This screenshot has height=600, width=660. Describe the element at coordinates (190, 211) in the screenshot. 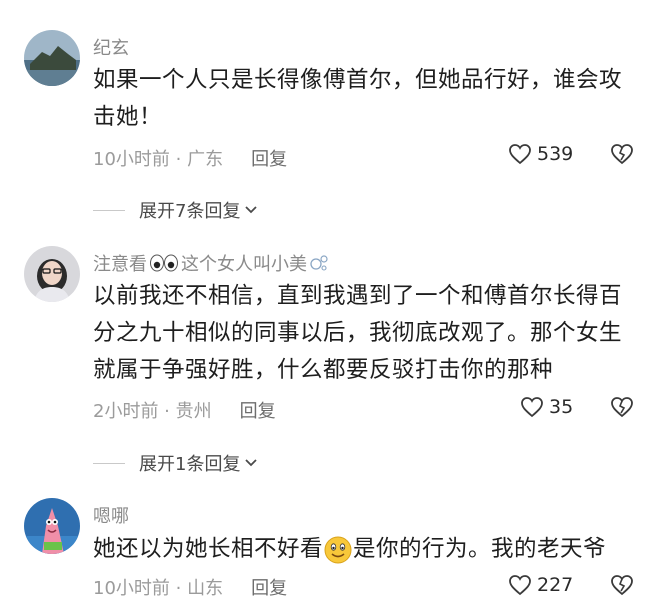

I see `expand-label: 展开7条回复` at that location.